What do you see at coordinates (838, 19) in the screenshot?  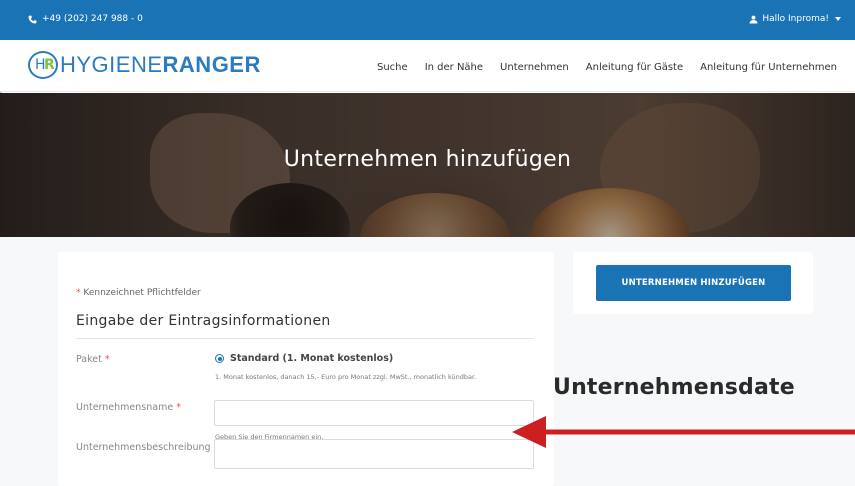 I see `chevron-down-icon` at bounding box center [838, 19].